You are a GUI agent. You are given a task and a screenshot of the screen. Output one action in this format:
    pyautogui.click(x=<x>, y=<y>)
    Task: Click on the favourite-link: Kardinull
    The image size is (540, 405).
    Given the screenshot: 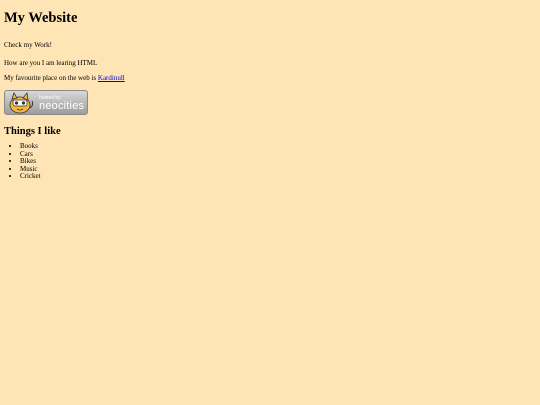 What is the action you would take?
    pyautogui.click(x=111, y=78)
    